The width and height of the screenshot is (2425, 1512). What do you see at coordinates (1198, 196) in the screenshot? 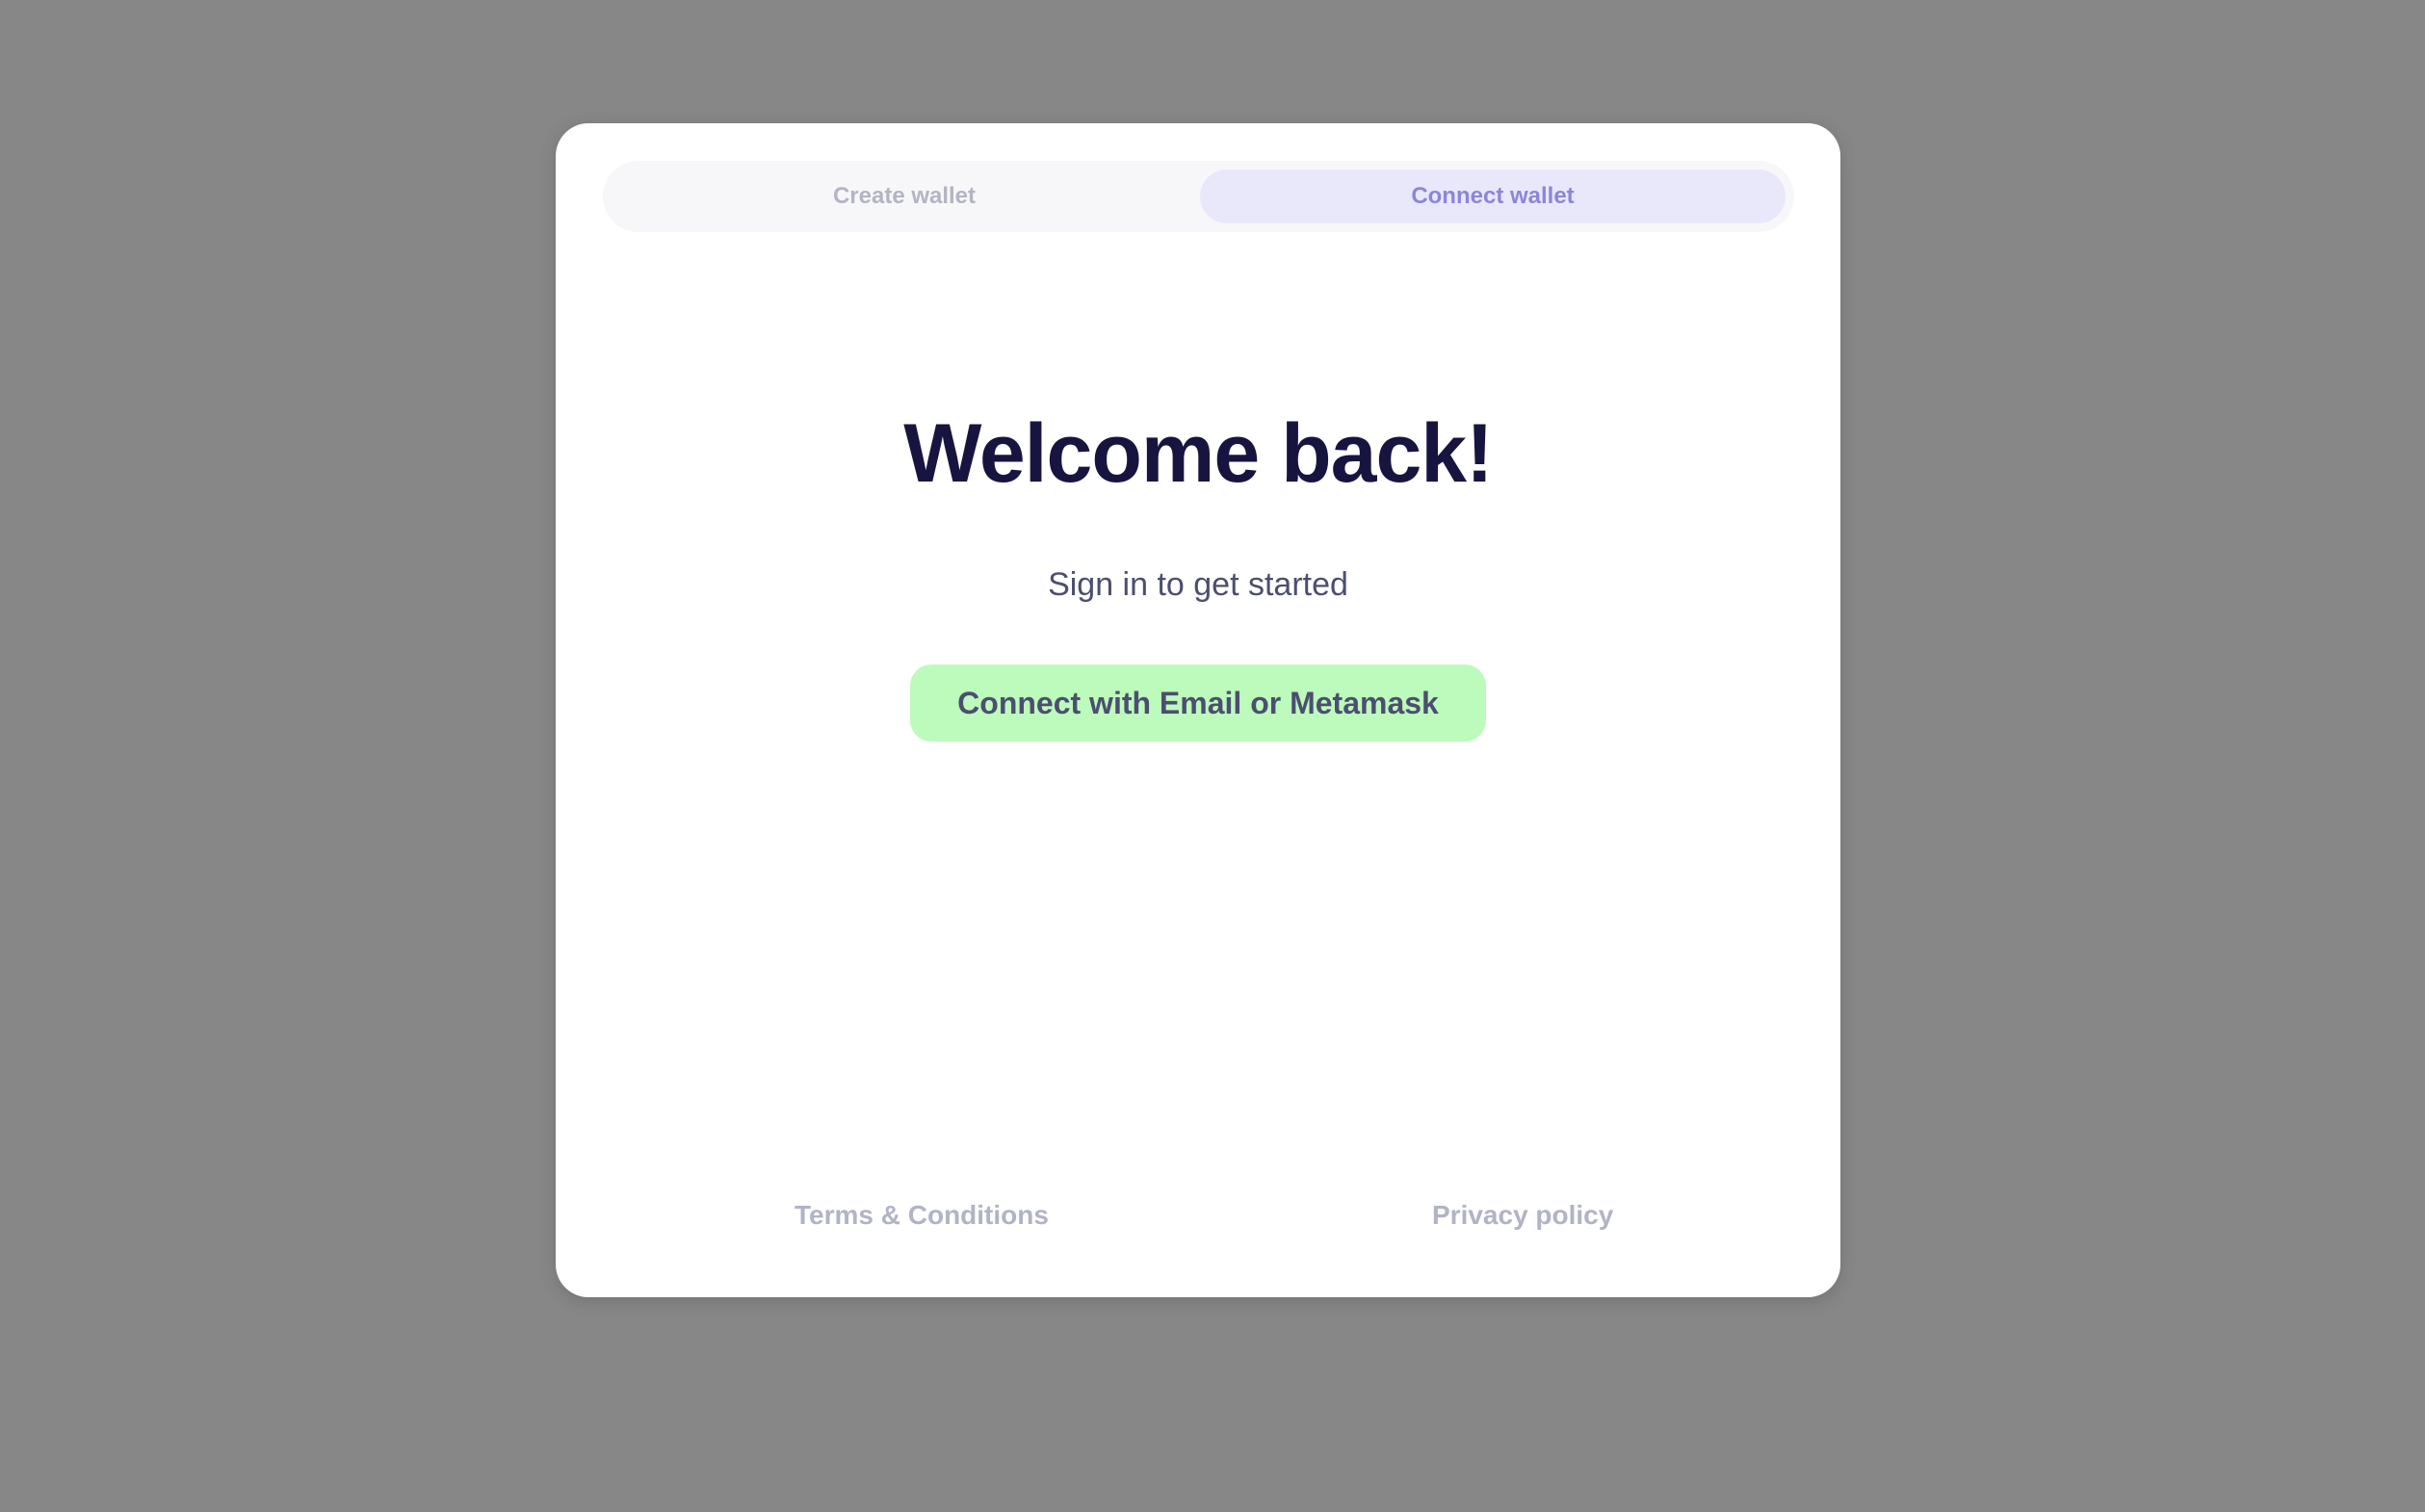
I see `wallet-tabs: Create wallet Connect wallet` at bounding box center [1198, 196].